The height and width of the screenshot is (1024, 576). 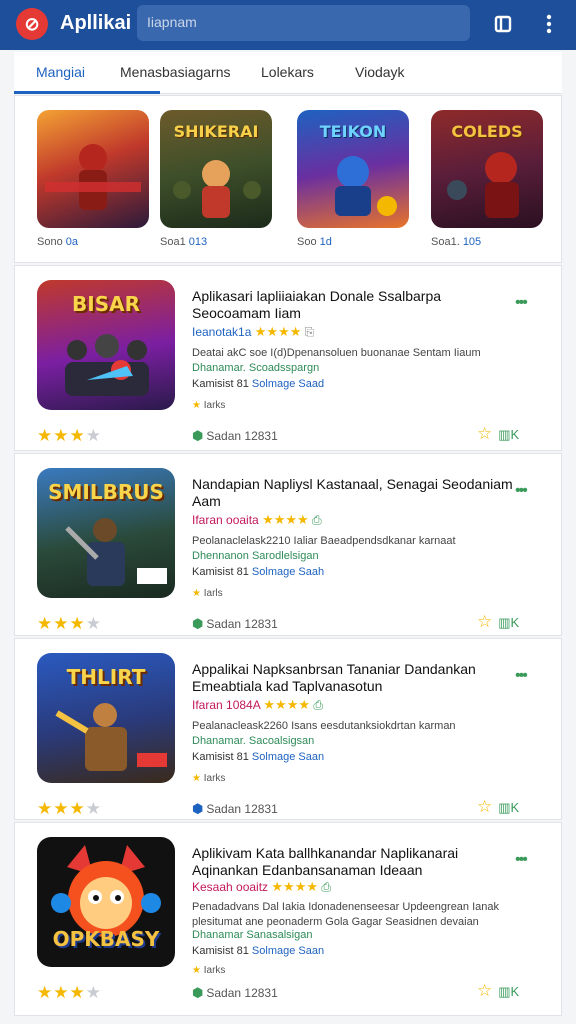 What do you see at coordinates (93, 169) in the screenshot?
I see `featured-thumbnail` at bounding box center [93, 169].